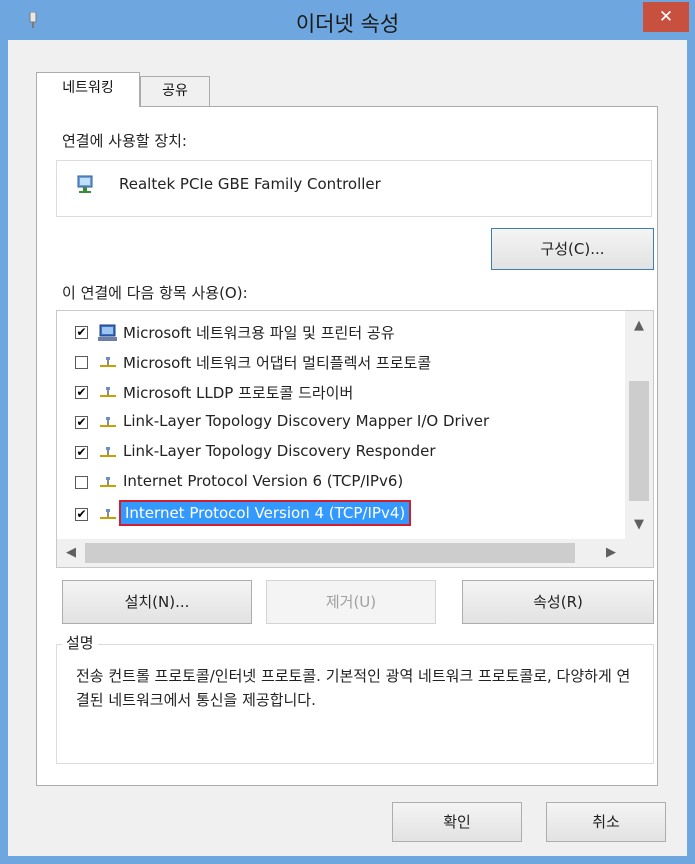  I want to click on item-label: Microsoft 네트워크 어댑터 멀티플렉서 프로토콜, so click(277, 363).